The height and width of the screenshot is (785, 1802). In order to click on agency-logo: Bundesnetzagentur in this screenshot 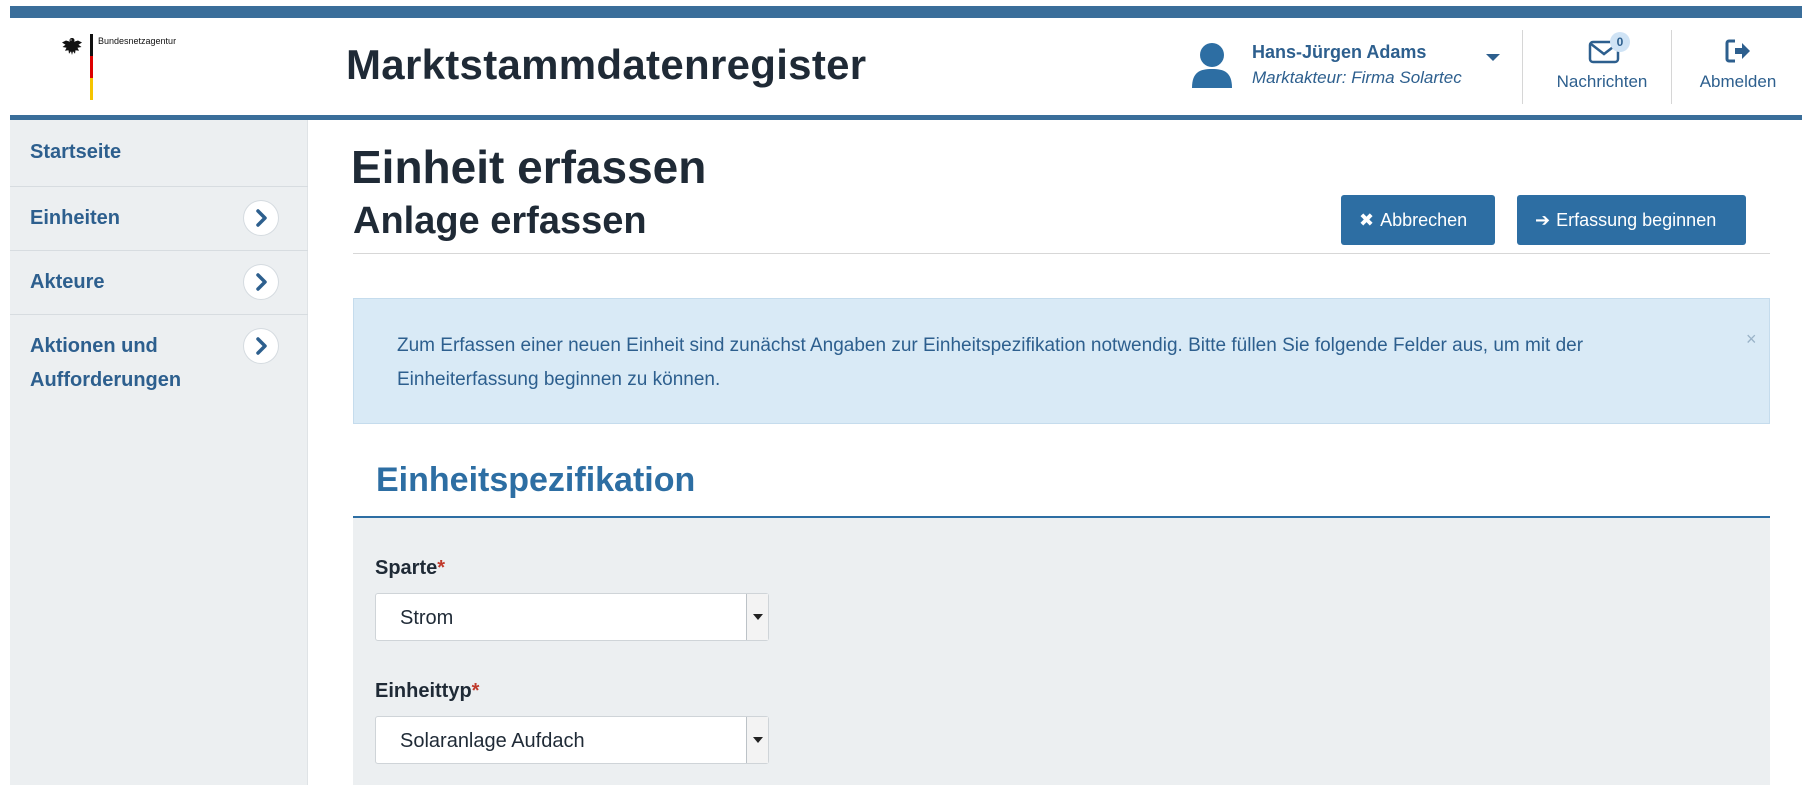, I will do `click(160, 69)`.